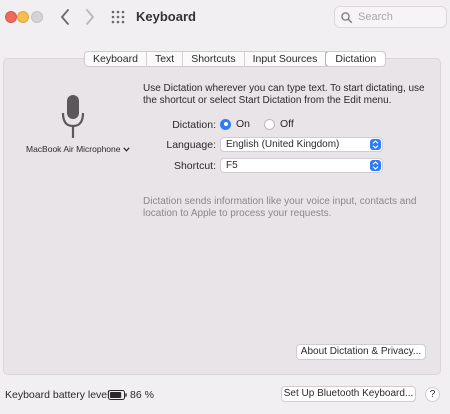 Image resolution: width=450 pixels, height=414 pixels. What do you see at coordinates (37, 17) in the screenshot?
I see `zoom-window-button` at bounding box center [37, 17].